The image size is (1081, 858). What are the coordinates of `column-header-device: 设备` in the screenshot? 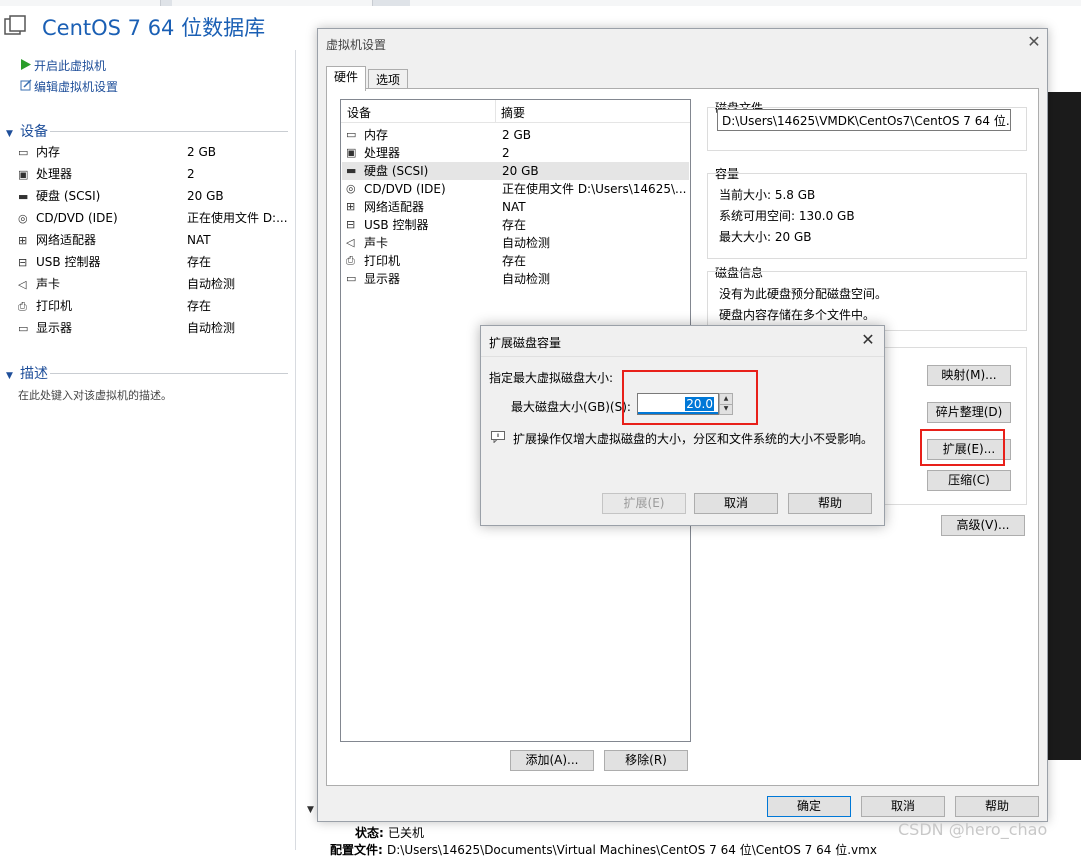 It's located at (359, 112).